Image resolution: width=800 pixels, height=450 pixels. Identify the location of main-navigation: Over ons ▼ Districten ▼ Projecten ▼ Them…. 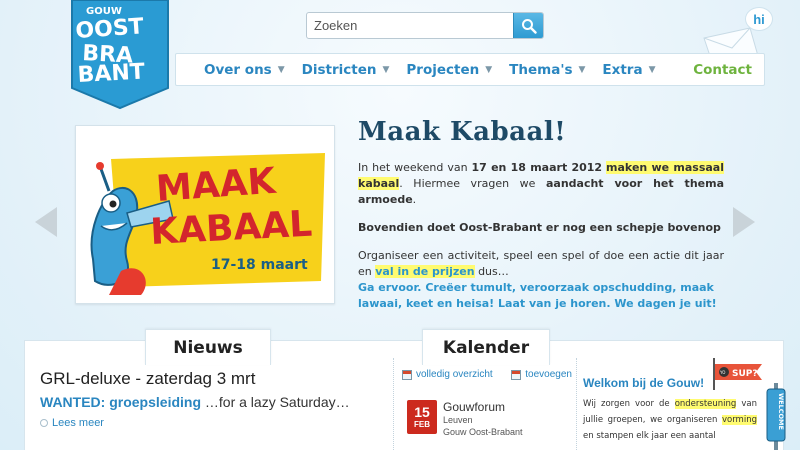
(470, 69).